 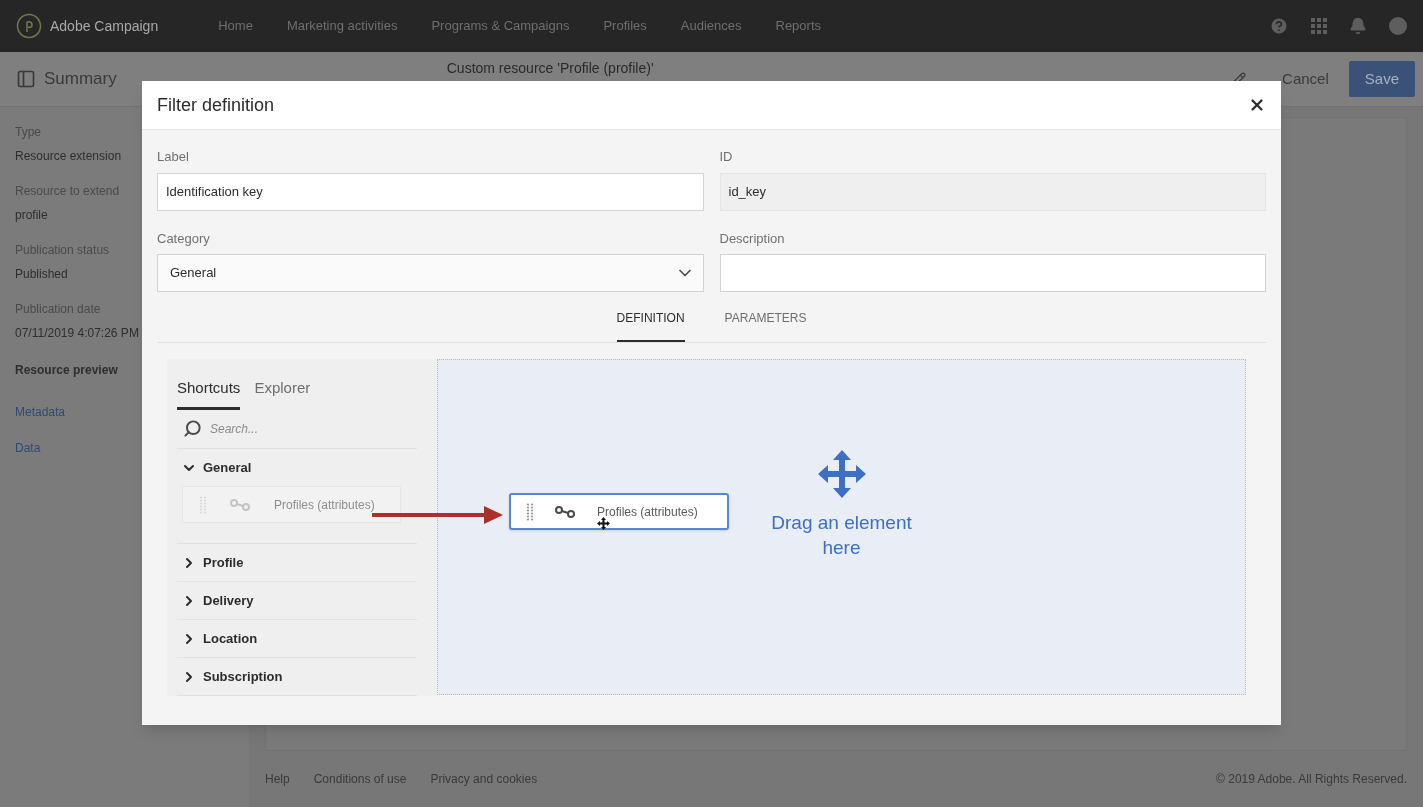 I want to click on category-toggle: General, so click(x=216, y=467).